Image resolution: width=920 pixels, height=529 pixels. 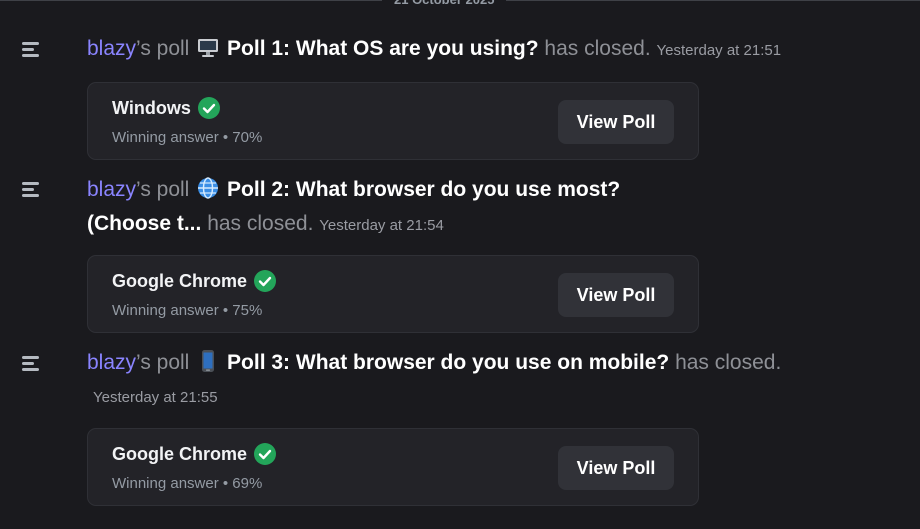 I want to click on date-divider-label: 21 October 2025, so click(x=444, y=4).